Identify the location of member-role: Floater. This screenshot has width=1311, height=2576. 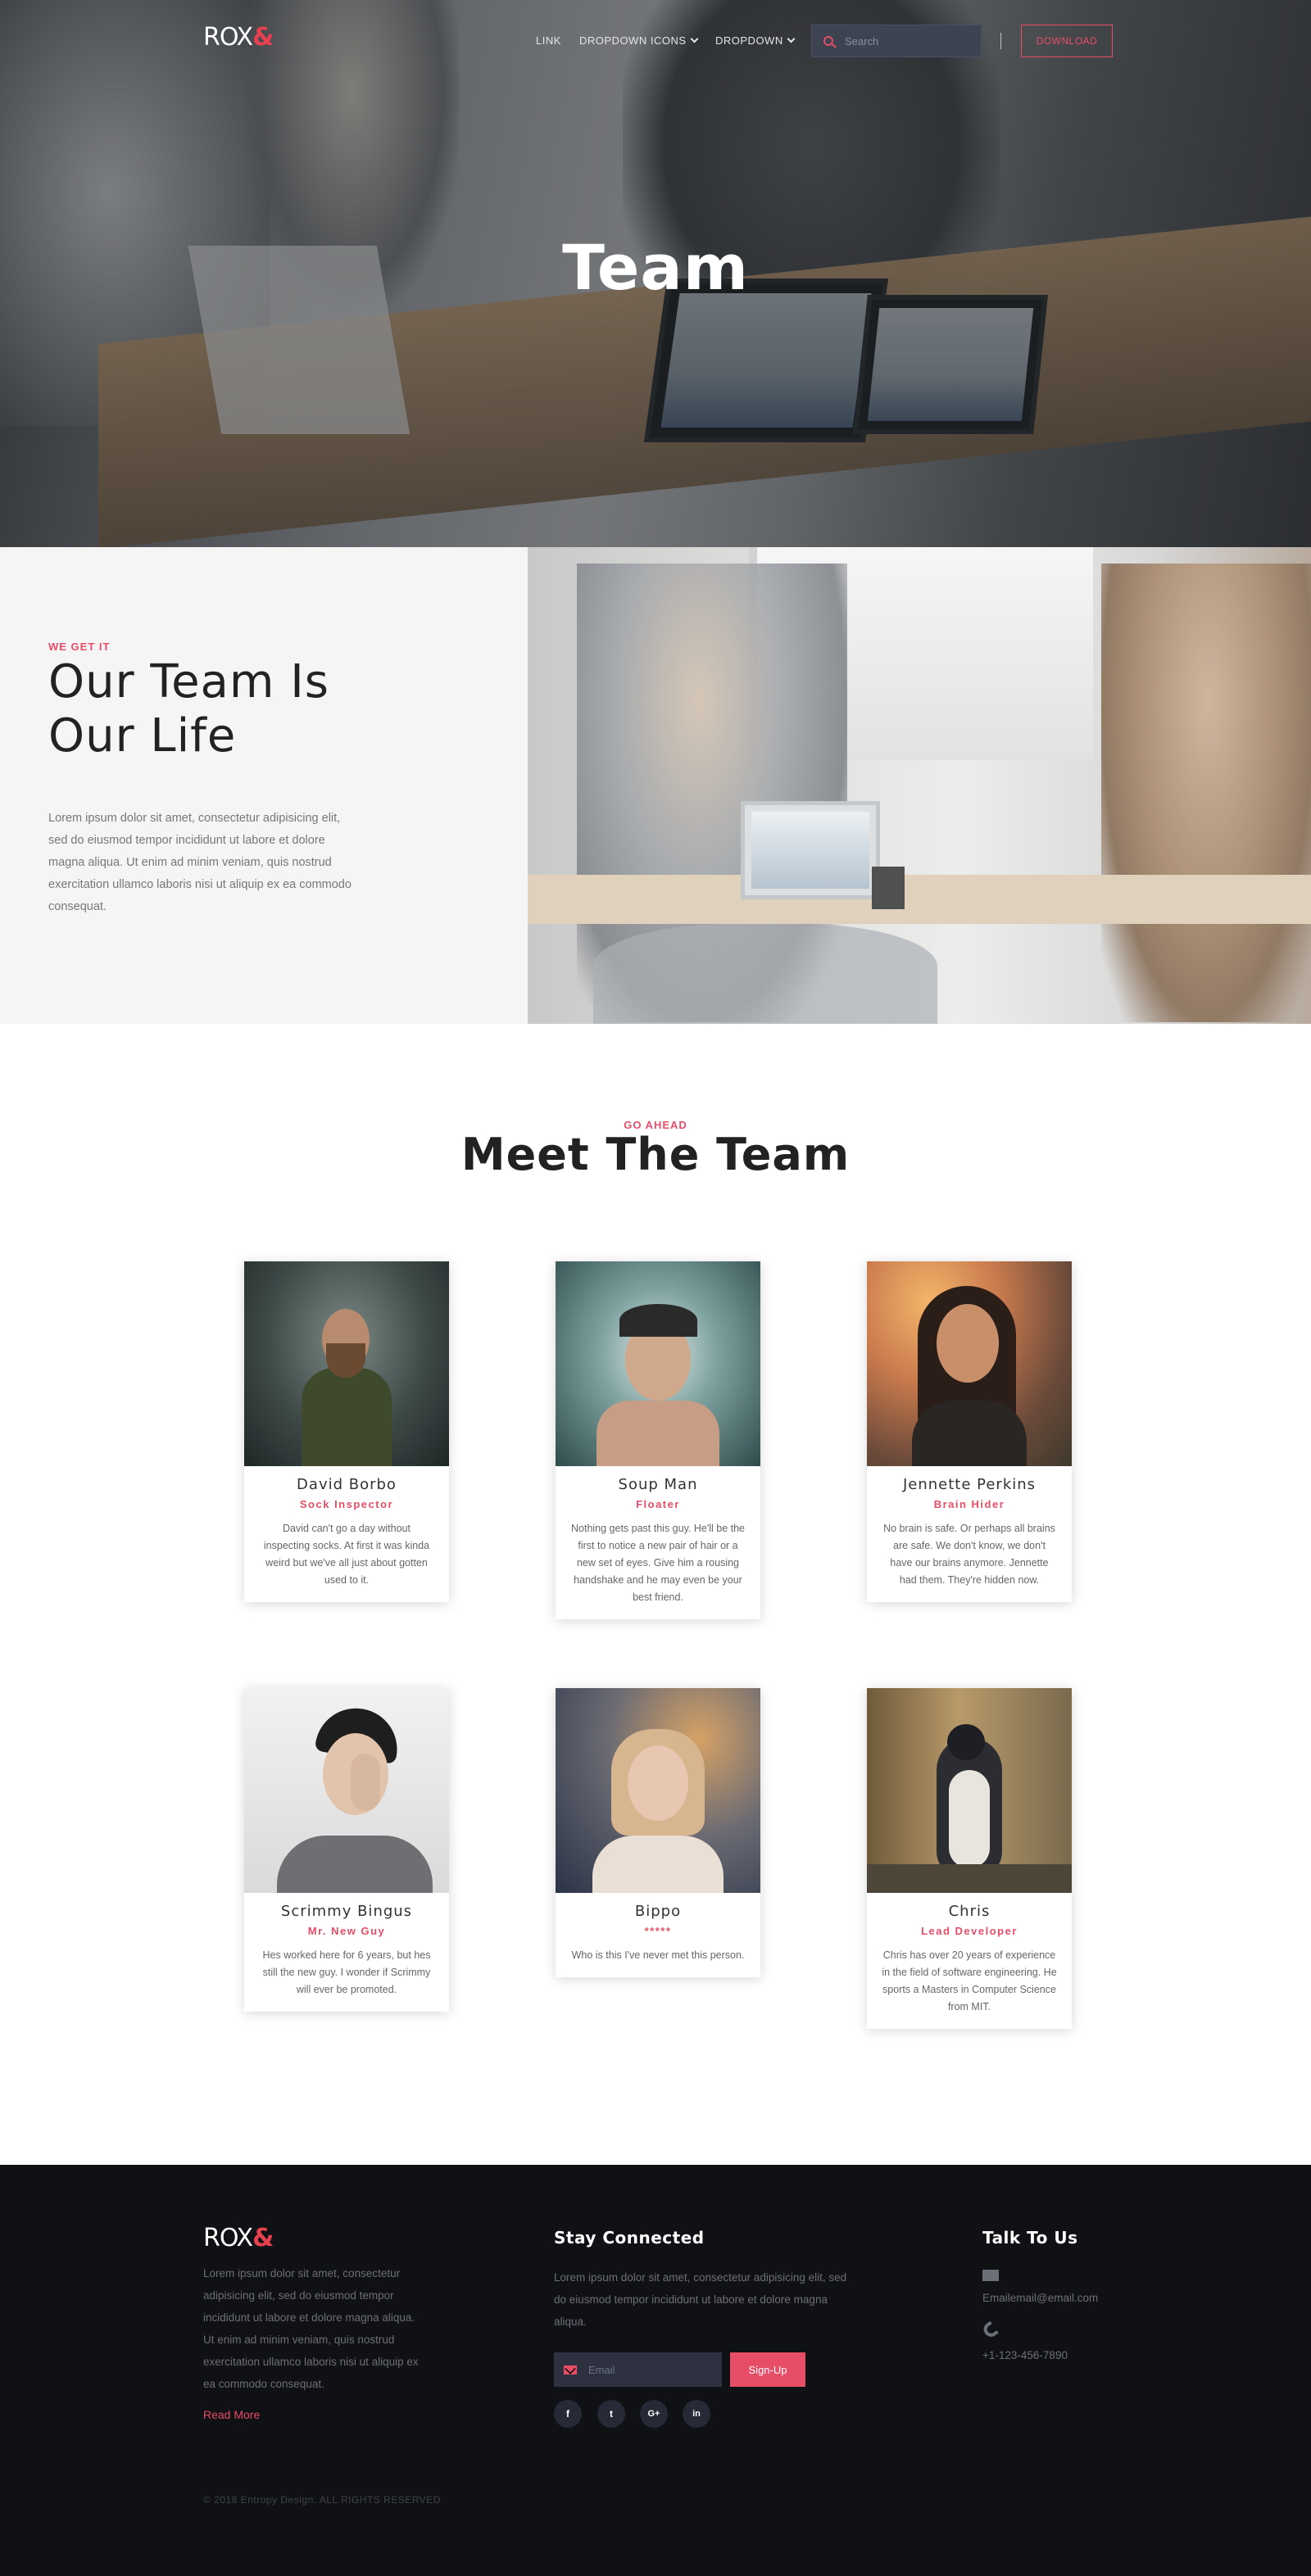
(658, 1504).